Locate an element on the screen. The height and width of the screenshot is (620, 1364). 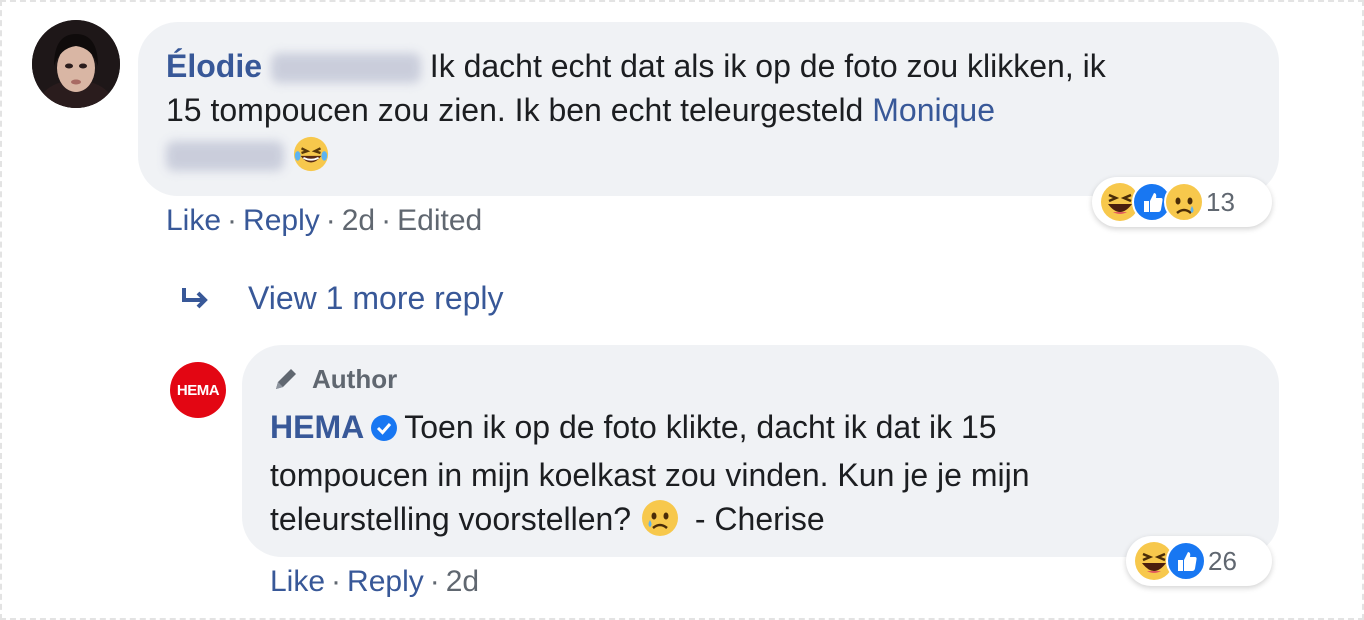
reply-author: HEMA is located at coordinates (317, 427).